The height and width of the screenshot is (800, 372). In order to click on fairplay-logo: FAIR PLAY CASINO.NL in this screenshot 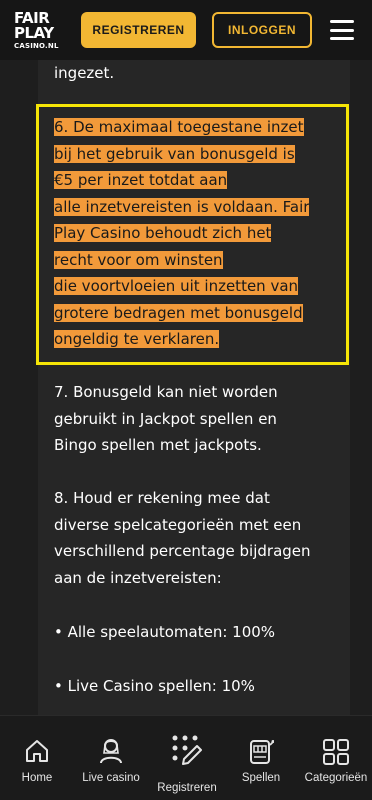, I will do `click(43, 30)`.